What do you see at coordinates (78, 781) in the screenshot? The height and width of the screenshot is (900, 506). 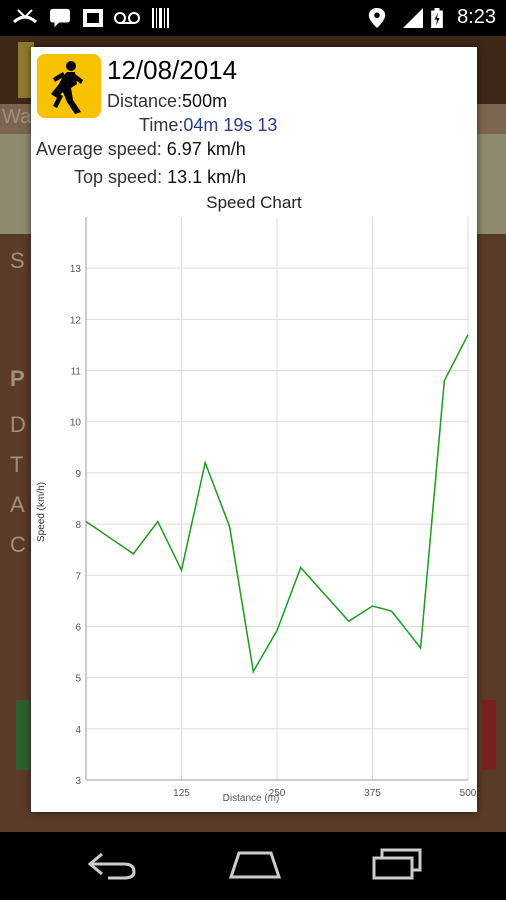 I see `y-tick-label: 3` at bounding box center [78, 781].